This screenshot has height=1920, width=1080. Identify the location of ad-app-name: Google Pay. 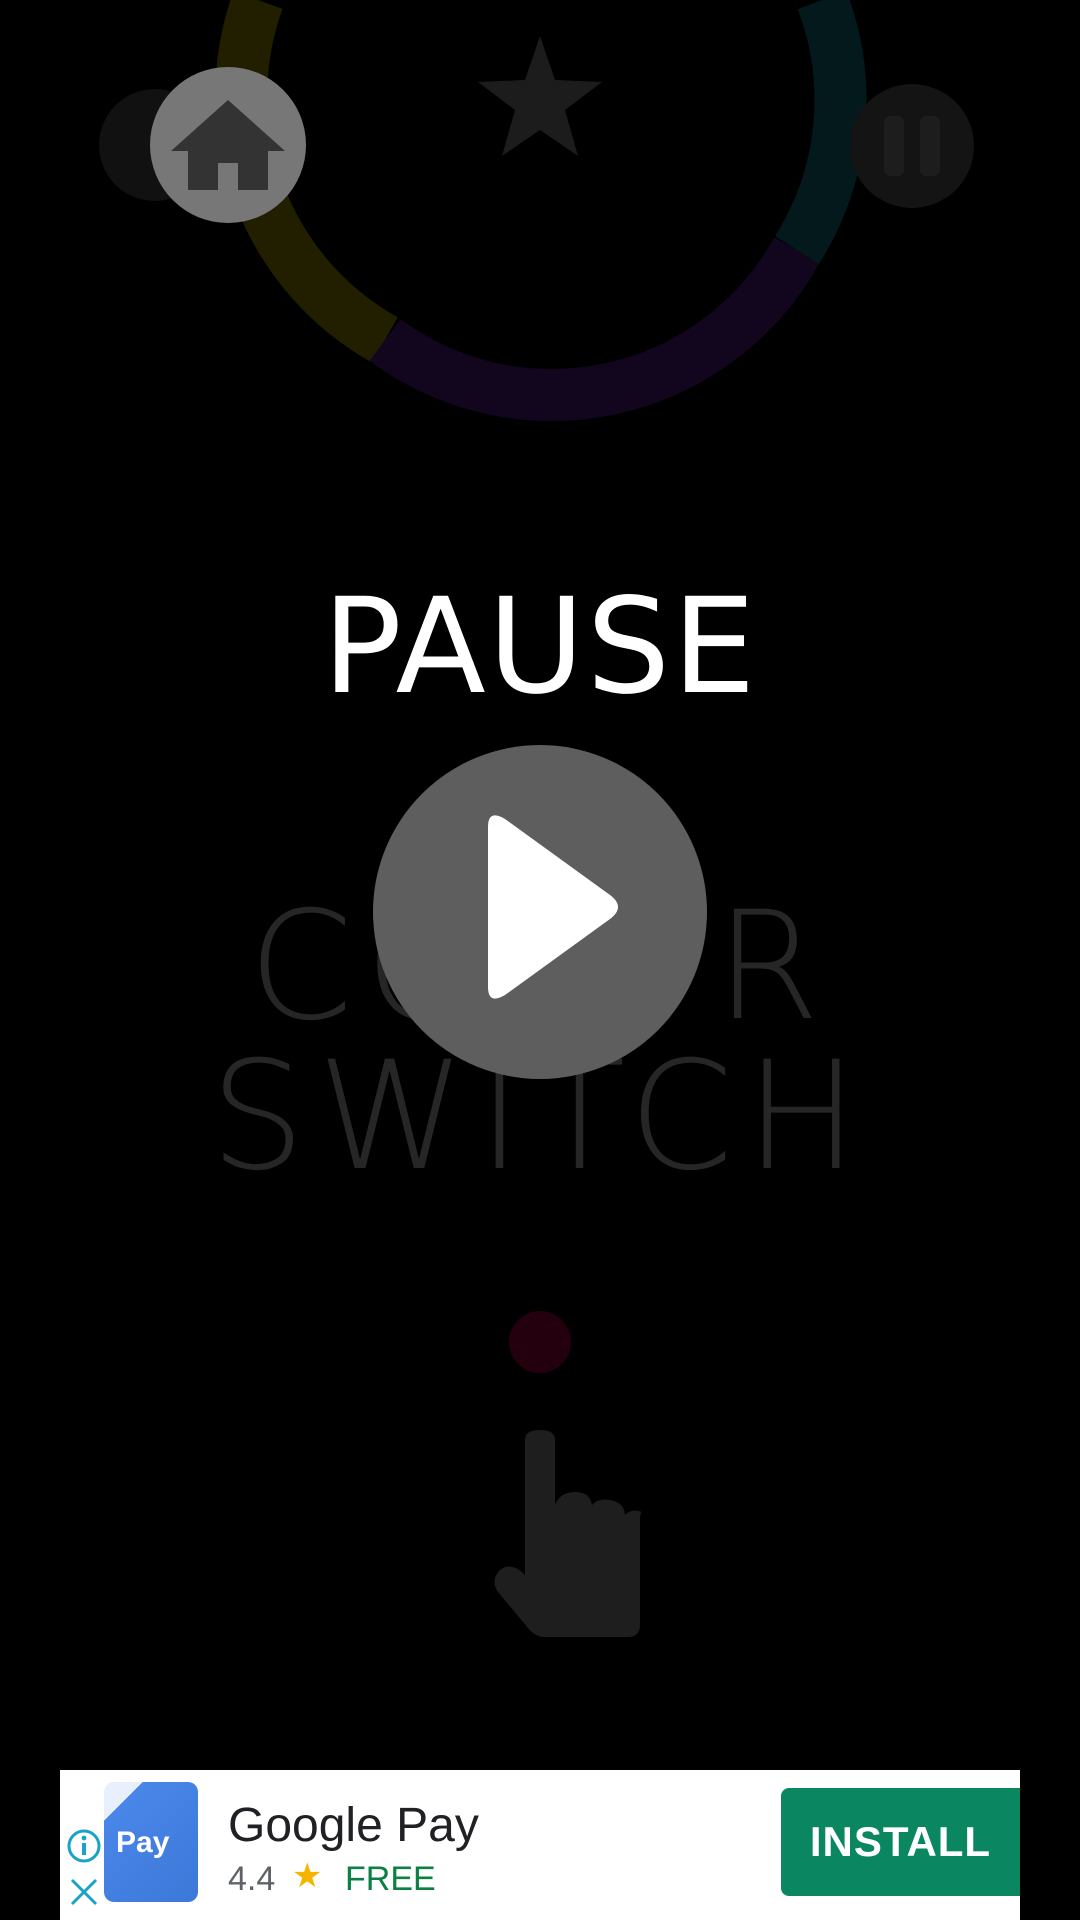
(353, 1825).